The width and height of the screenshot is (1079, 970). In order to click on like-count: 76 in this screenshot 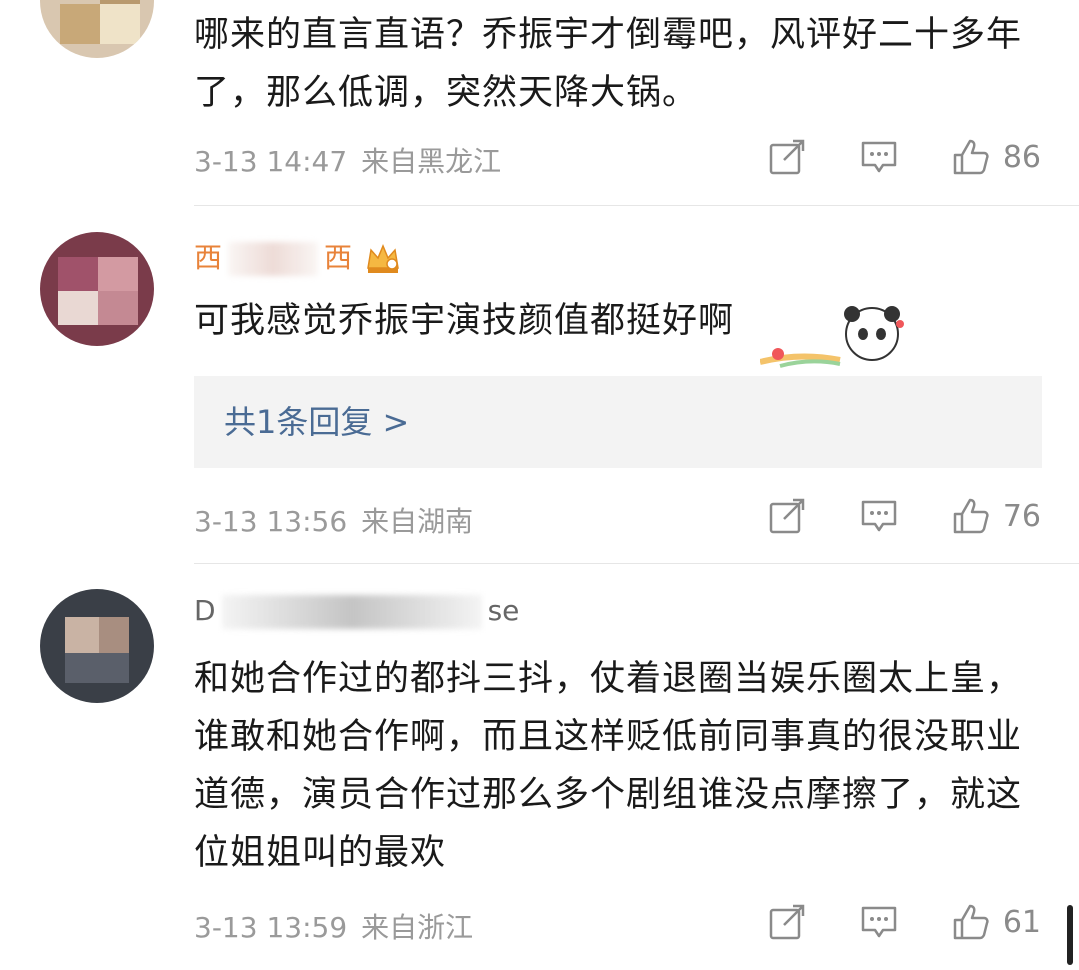, I will do `click(1021, 516)`.